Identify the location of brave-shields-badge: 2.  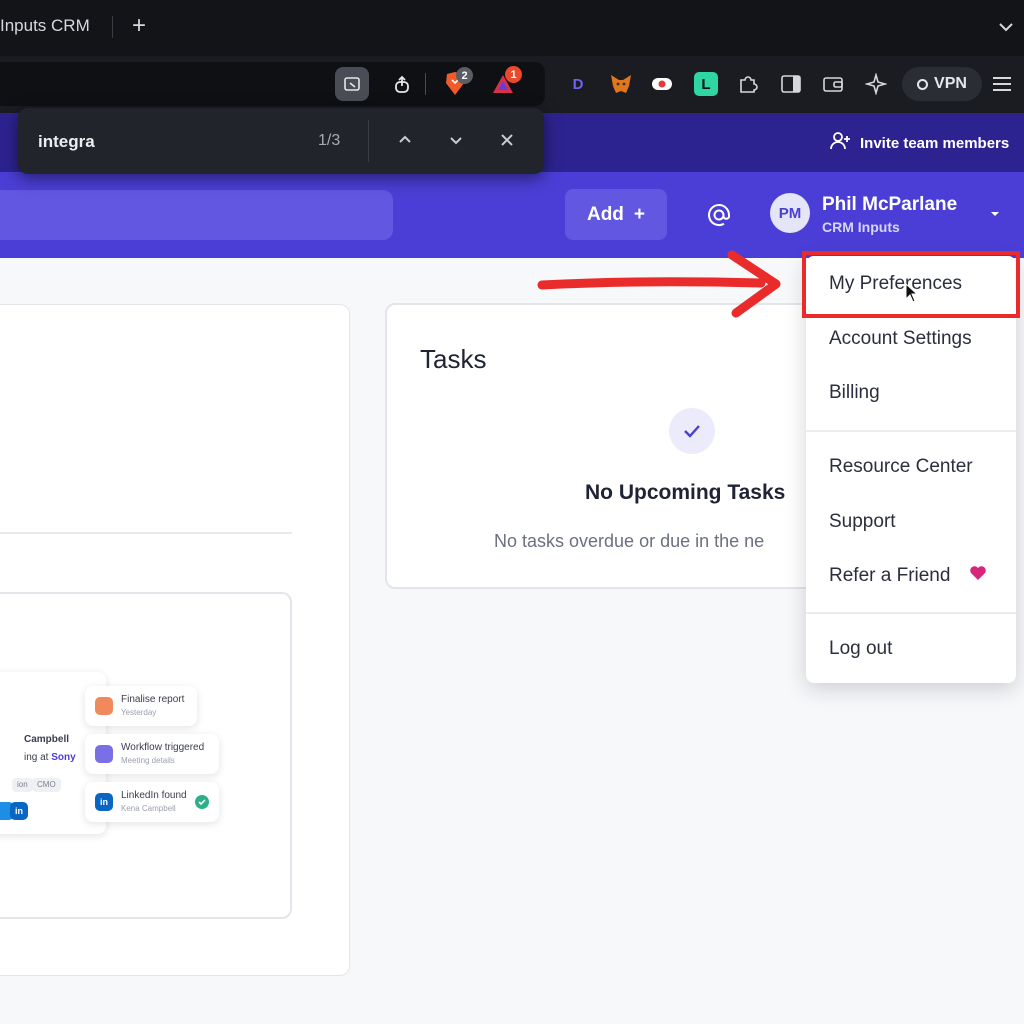
(464, 75).